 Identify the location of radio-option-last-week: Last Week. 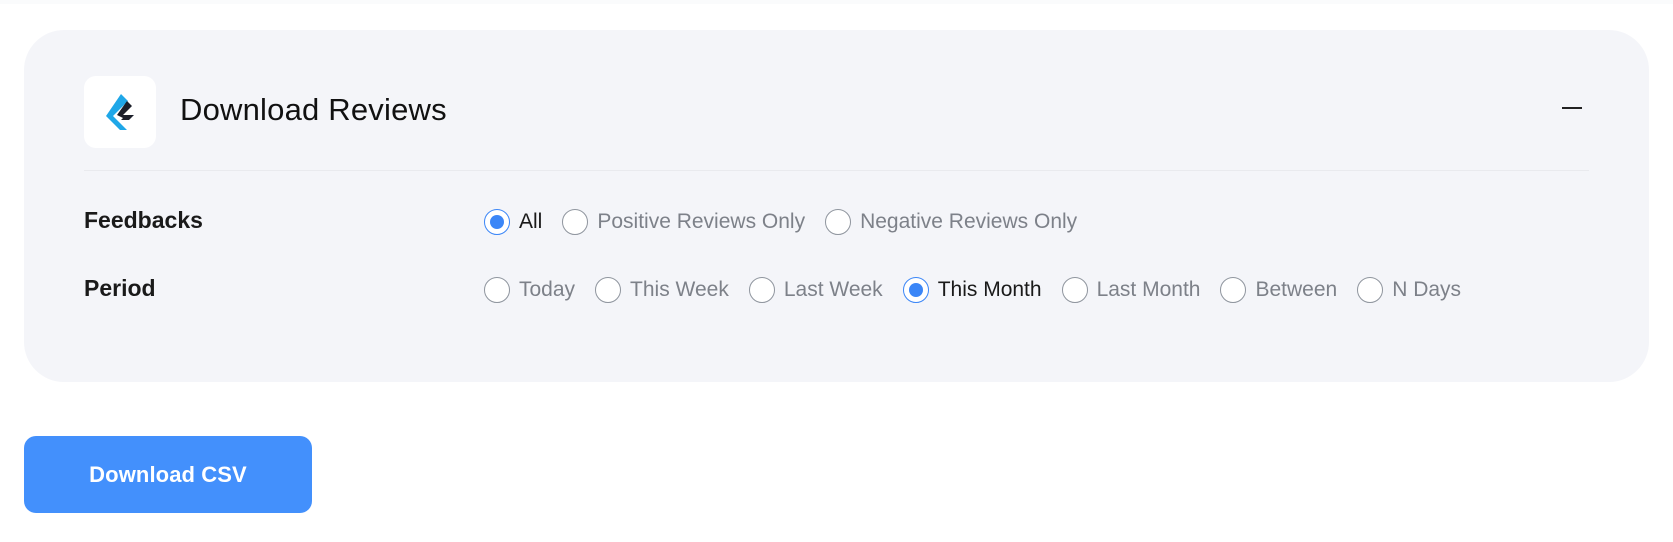
(815, 290).